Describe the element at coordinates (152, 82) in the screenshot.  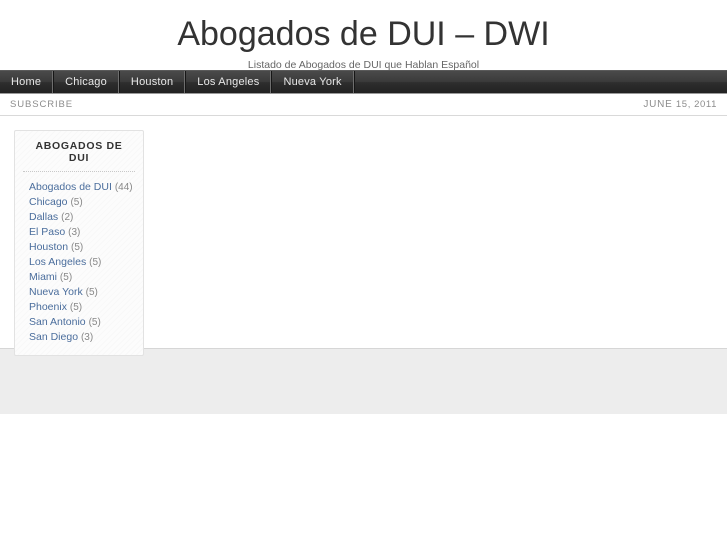
I see `nav-item-houston: Houston` at that location.